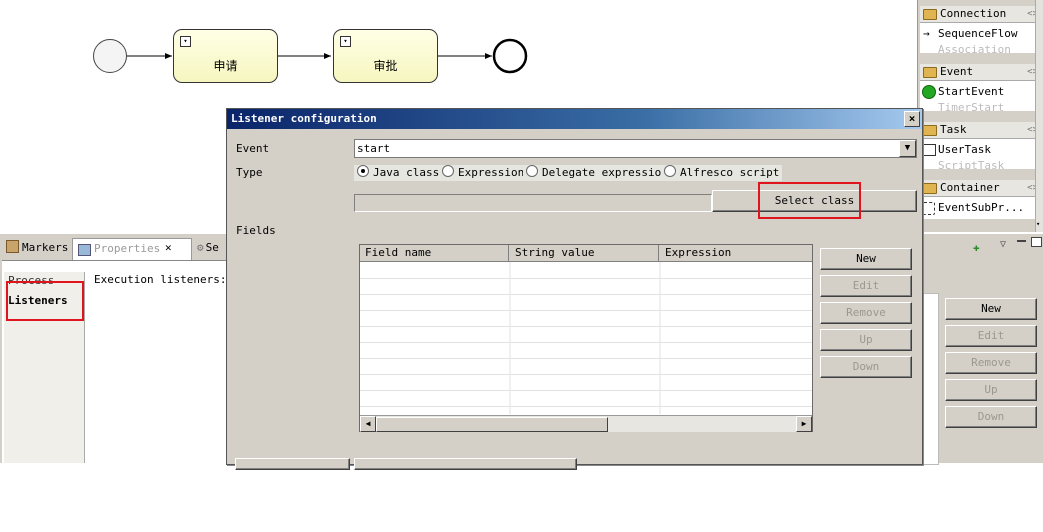 The width and height of the screenshot is (1043, 532). What do you see at coordinates (964, 149) in the screenshot?
I see `palette-item-label: UserTask` at bounding box center [964, 149].